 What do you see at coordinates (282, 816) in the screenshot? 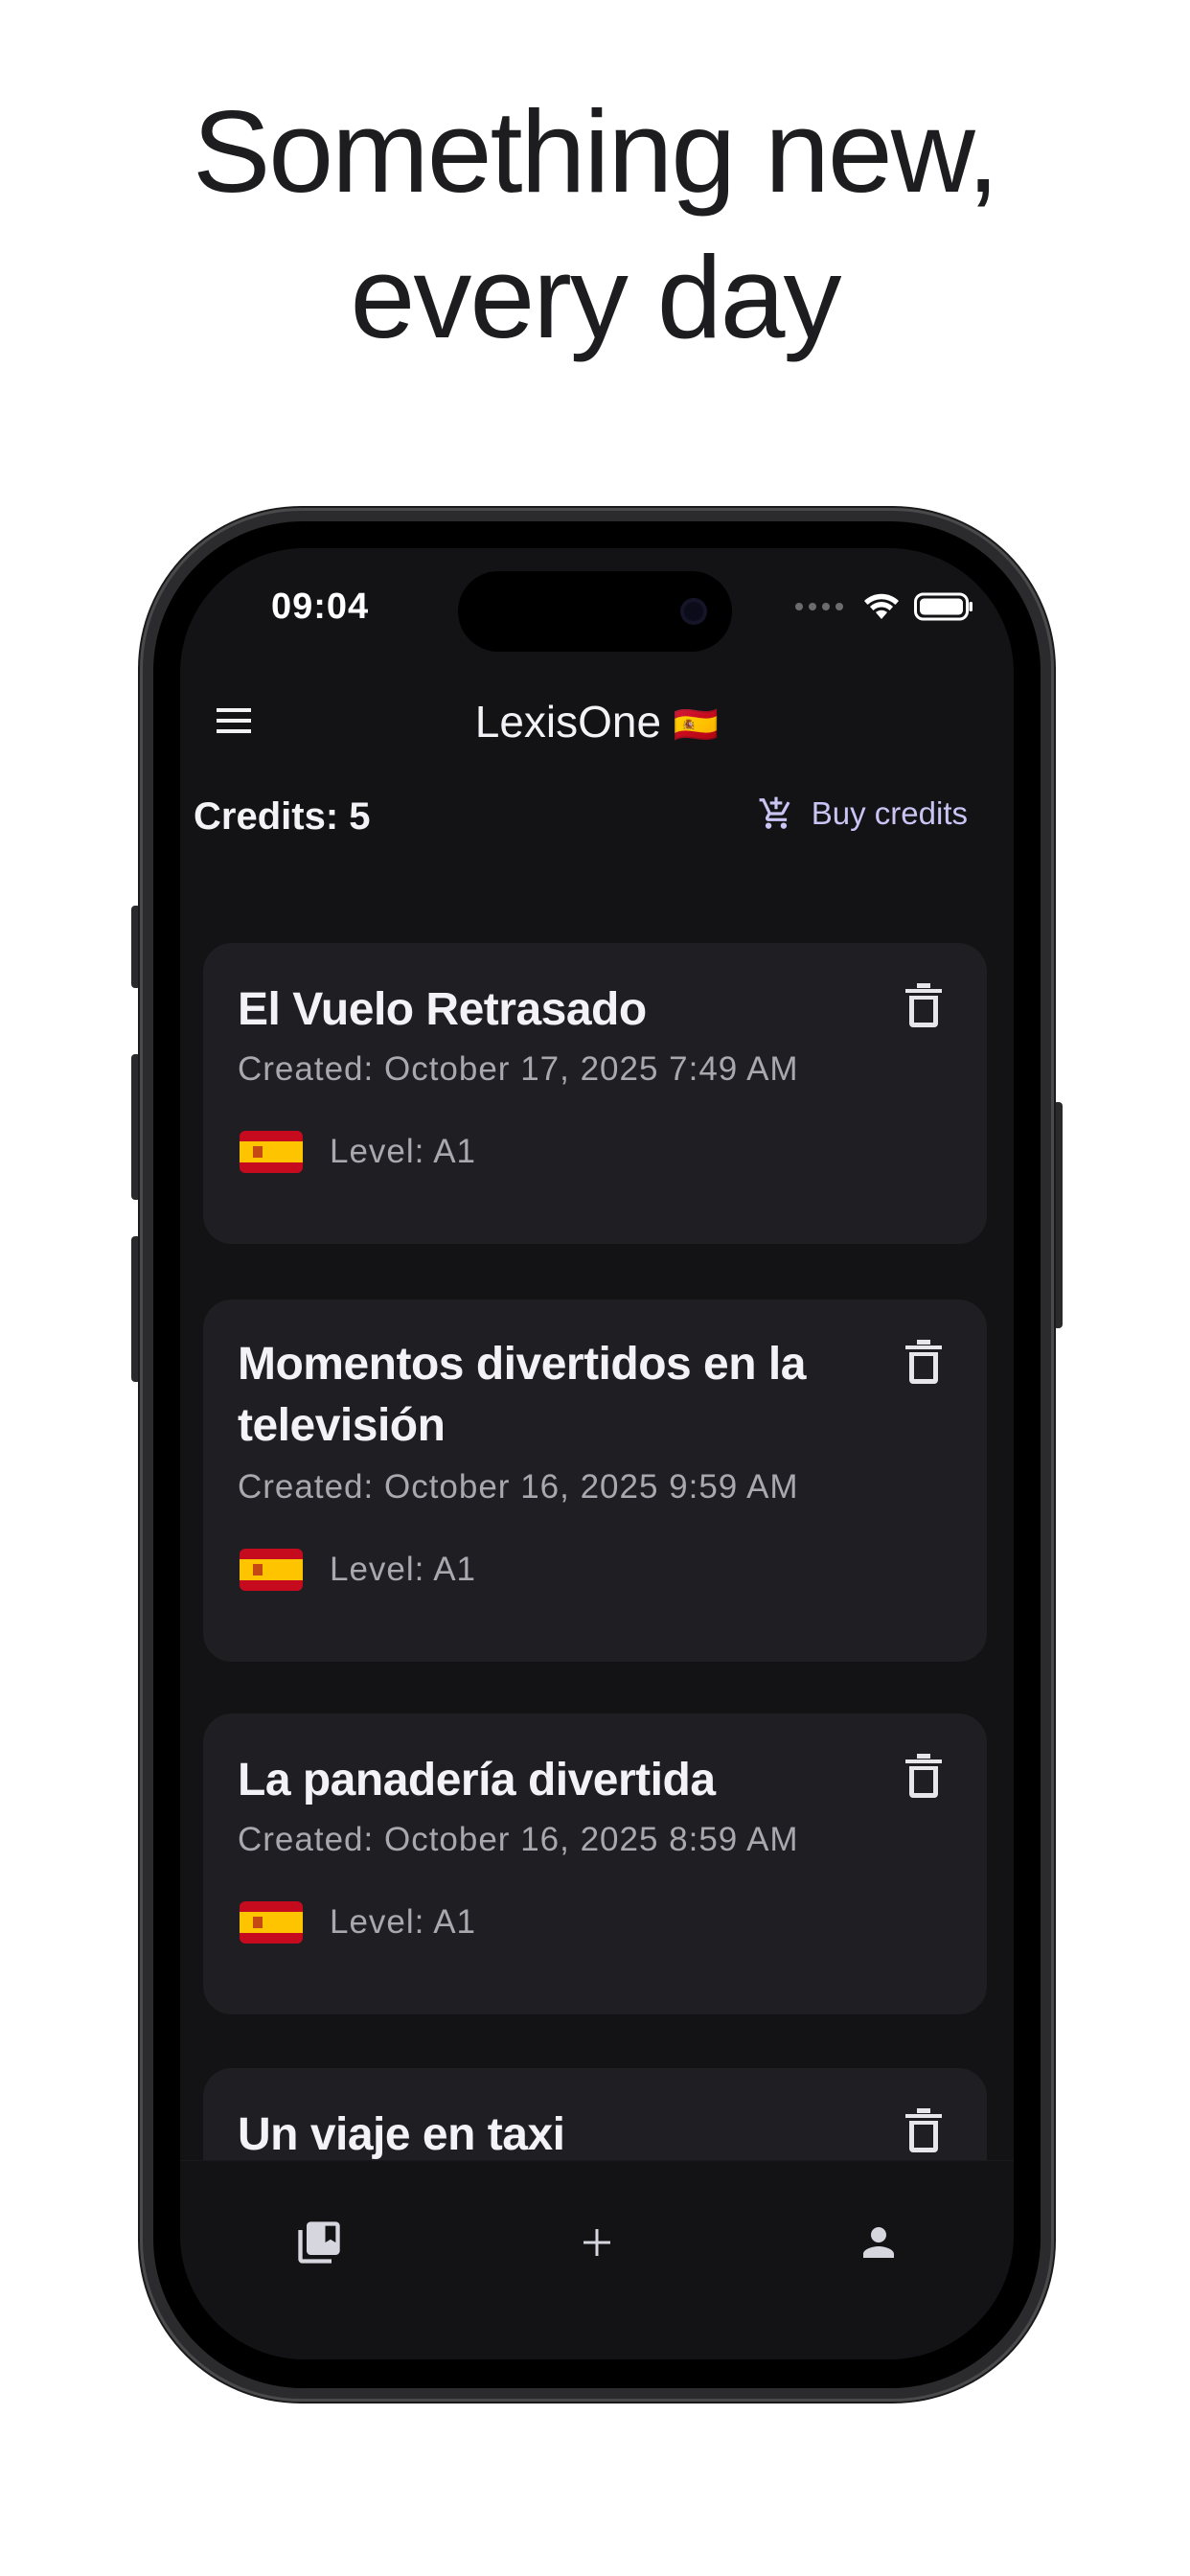
I see `credits-count: Credits: 5` at bounding box center [282, 816].